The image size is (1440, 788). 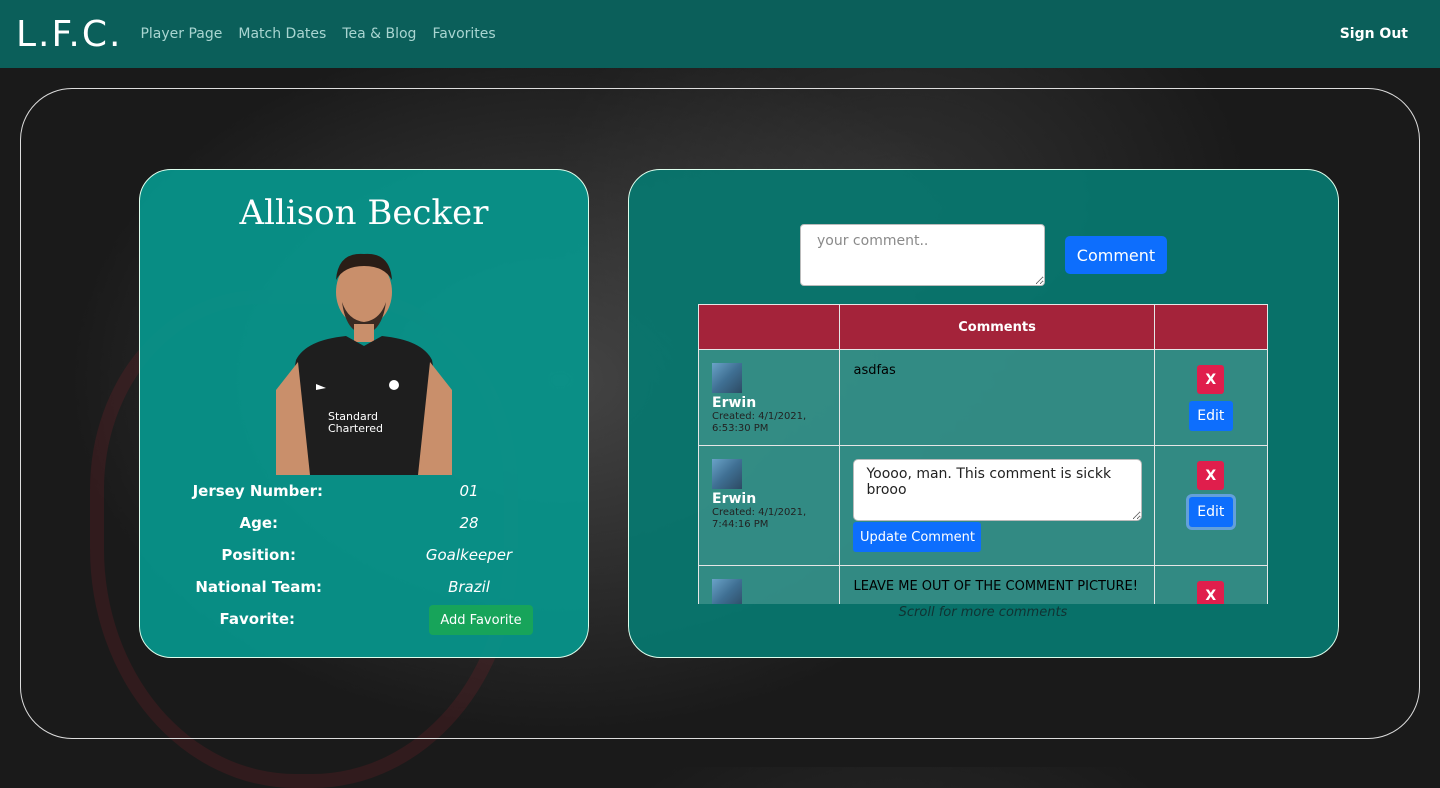 What do you see at coordinates (469, 491) in the screenshot?
I see `stat-value-jersey: 01` at bounding box center [469, 491].